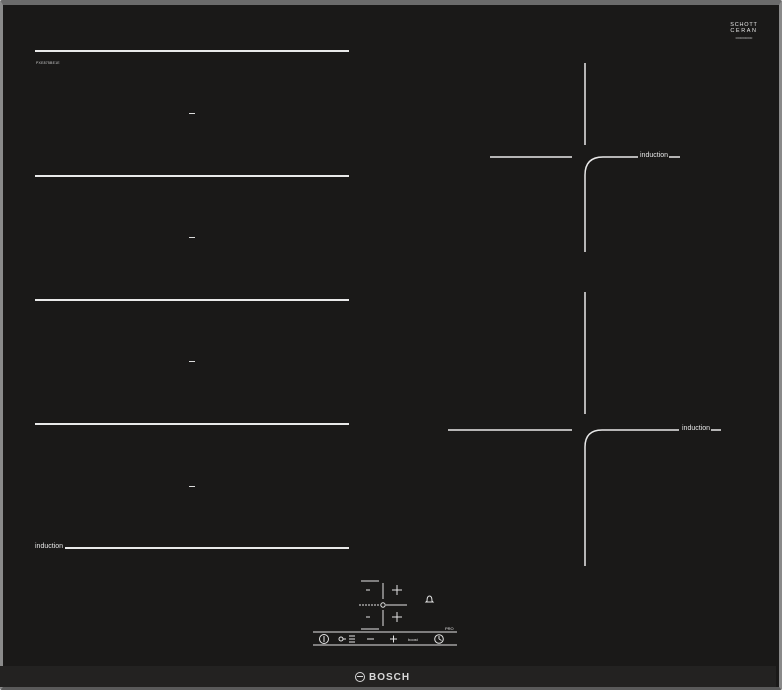 The height and width of the screenshot is (690, 782). What do you see at coordinates (429, 599) in the screenshot?
I see `bell-icon` at bounding box center [429, 599].